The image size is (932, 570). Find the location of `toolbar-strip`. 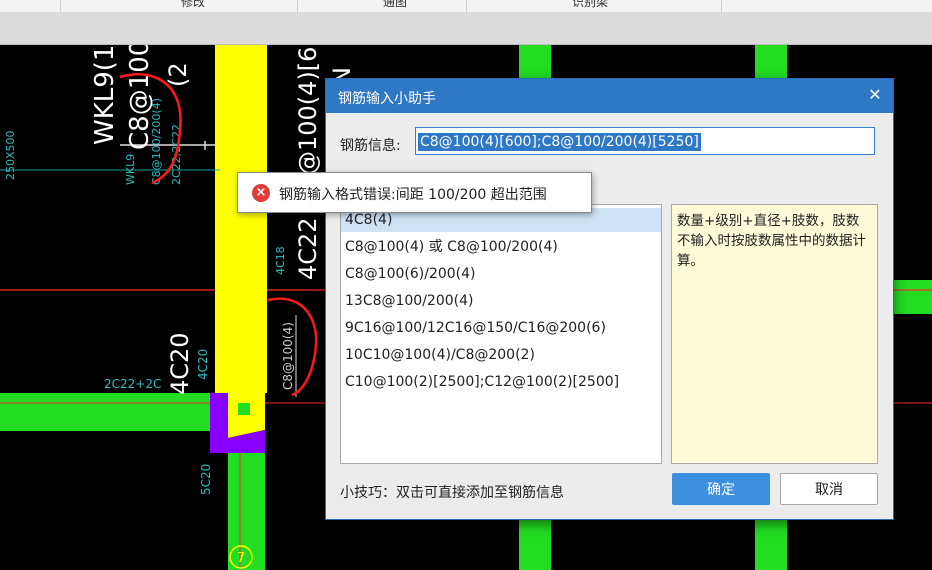

toolbar-strip is located at coordinates (466, 29).